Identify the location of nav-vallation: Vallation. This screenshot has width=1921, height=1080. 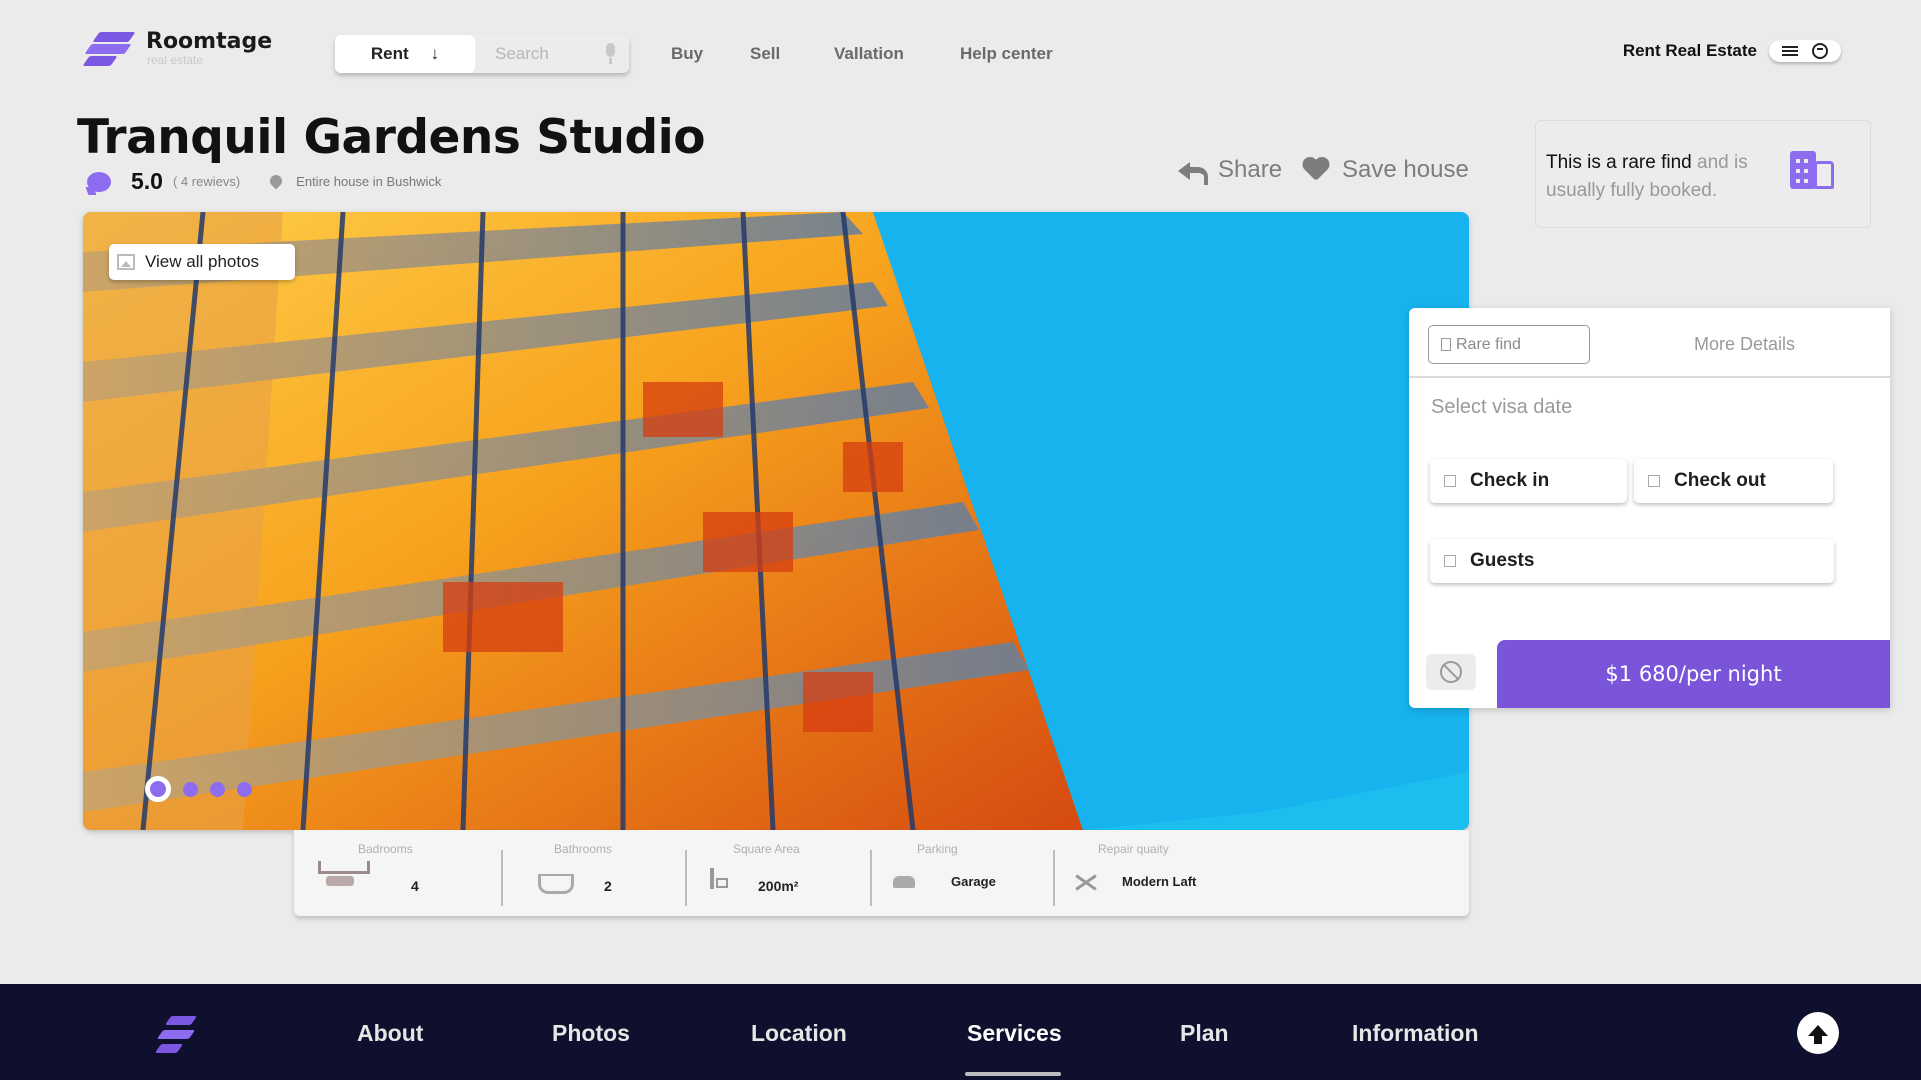
(869, 54).